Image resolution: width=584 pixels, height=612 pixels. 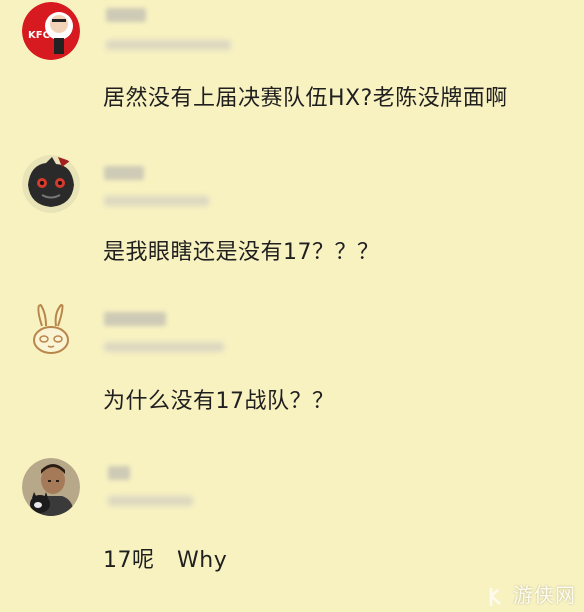 What do you see at coordinates (165, 560) in the screenshot?
I see `comment-text: 17呢 Why` at bounding box center [165, 560].